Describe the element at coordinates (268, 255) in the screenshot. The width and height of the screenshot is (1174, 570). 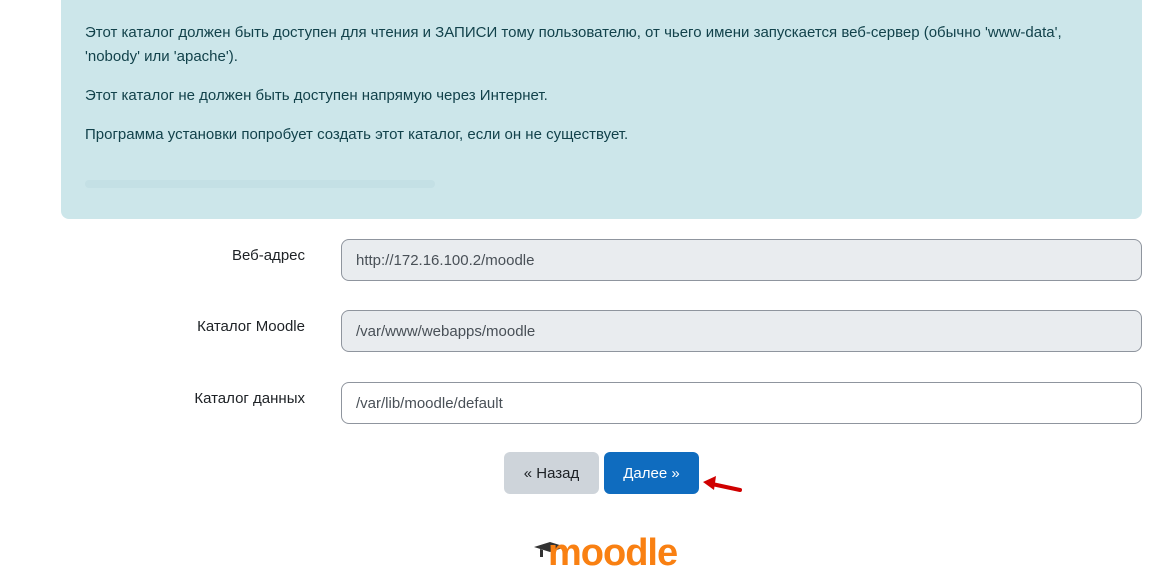
I see `web-address-label: Веб-адрес` at that location.